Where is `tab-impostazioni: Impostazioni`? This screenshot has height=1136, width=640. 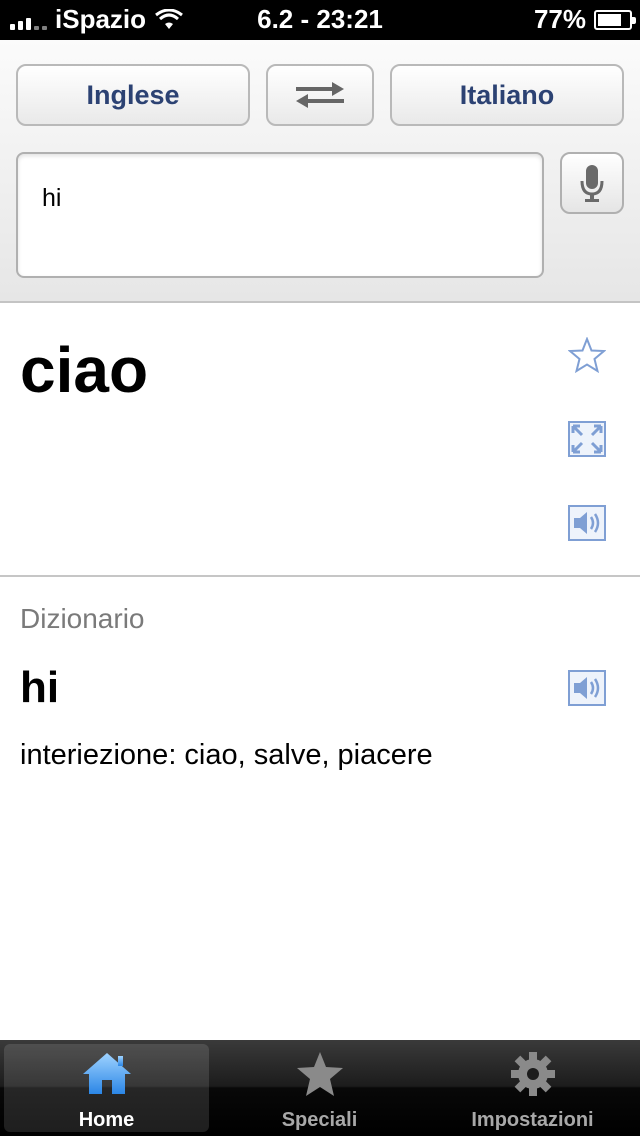 tab-impostazioni: Impostazioni is located at coordinates (532, 1088).